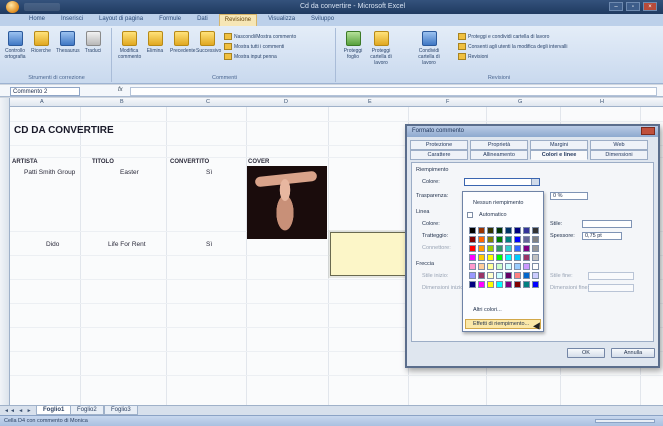  What do you see at coordinates (103, 162) in the screenshot?
I see `header-titolo: TITOLO` at bounding box center [103, 162].